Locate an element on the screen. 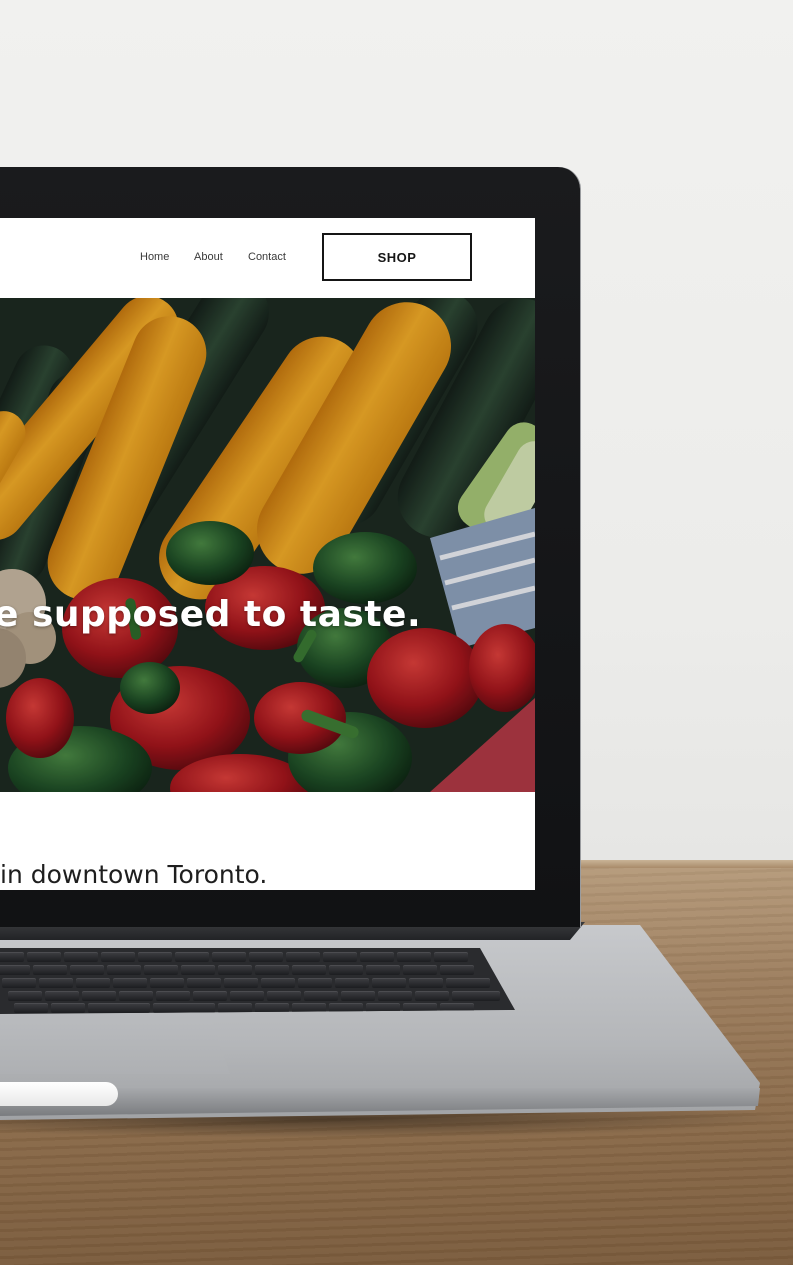  nav-link-contact: Contact is located at coordinates (267, 257).